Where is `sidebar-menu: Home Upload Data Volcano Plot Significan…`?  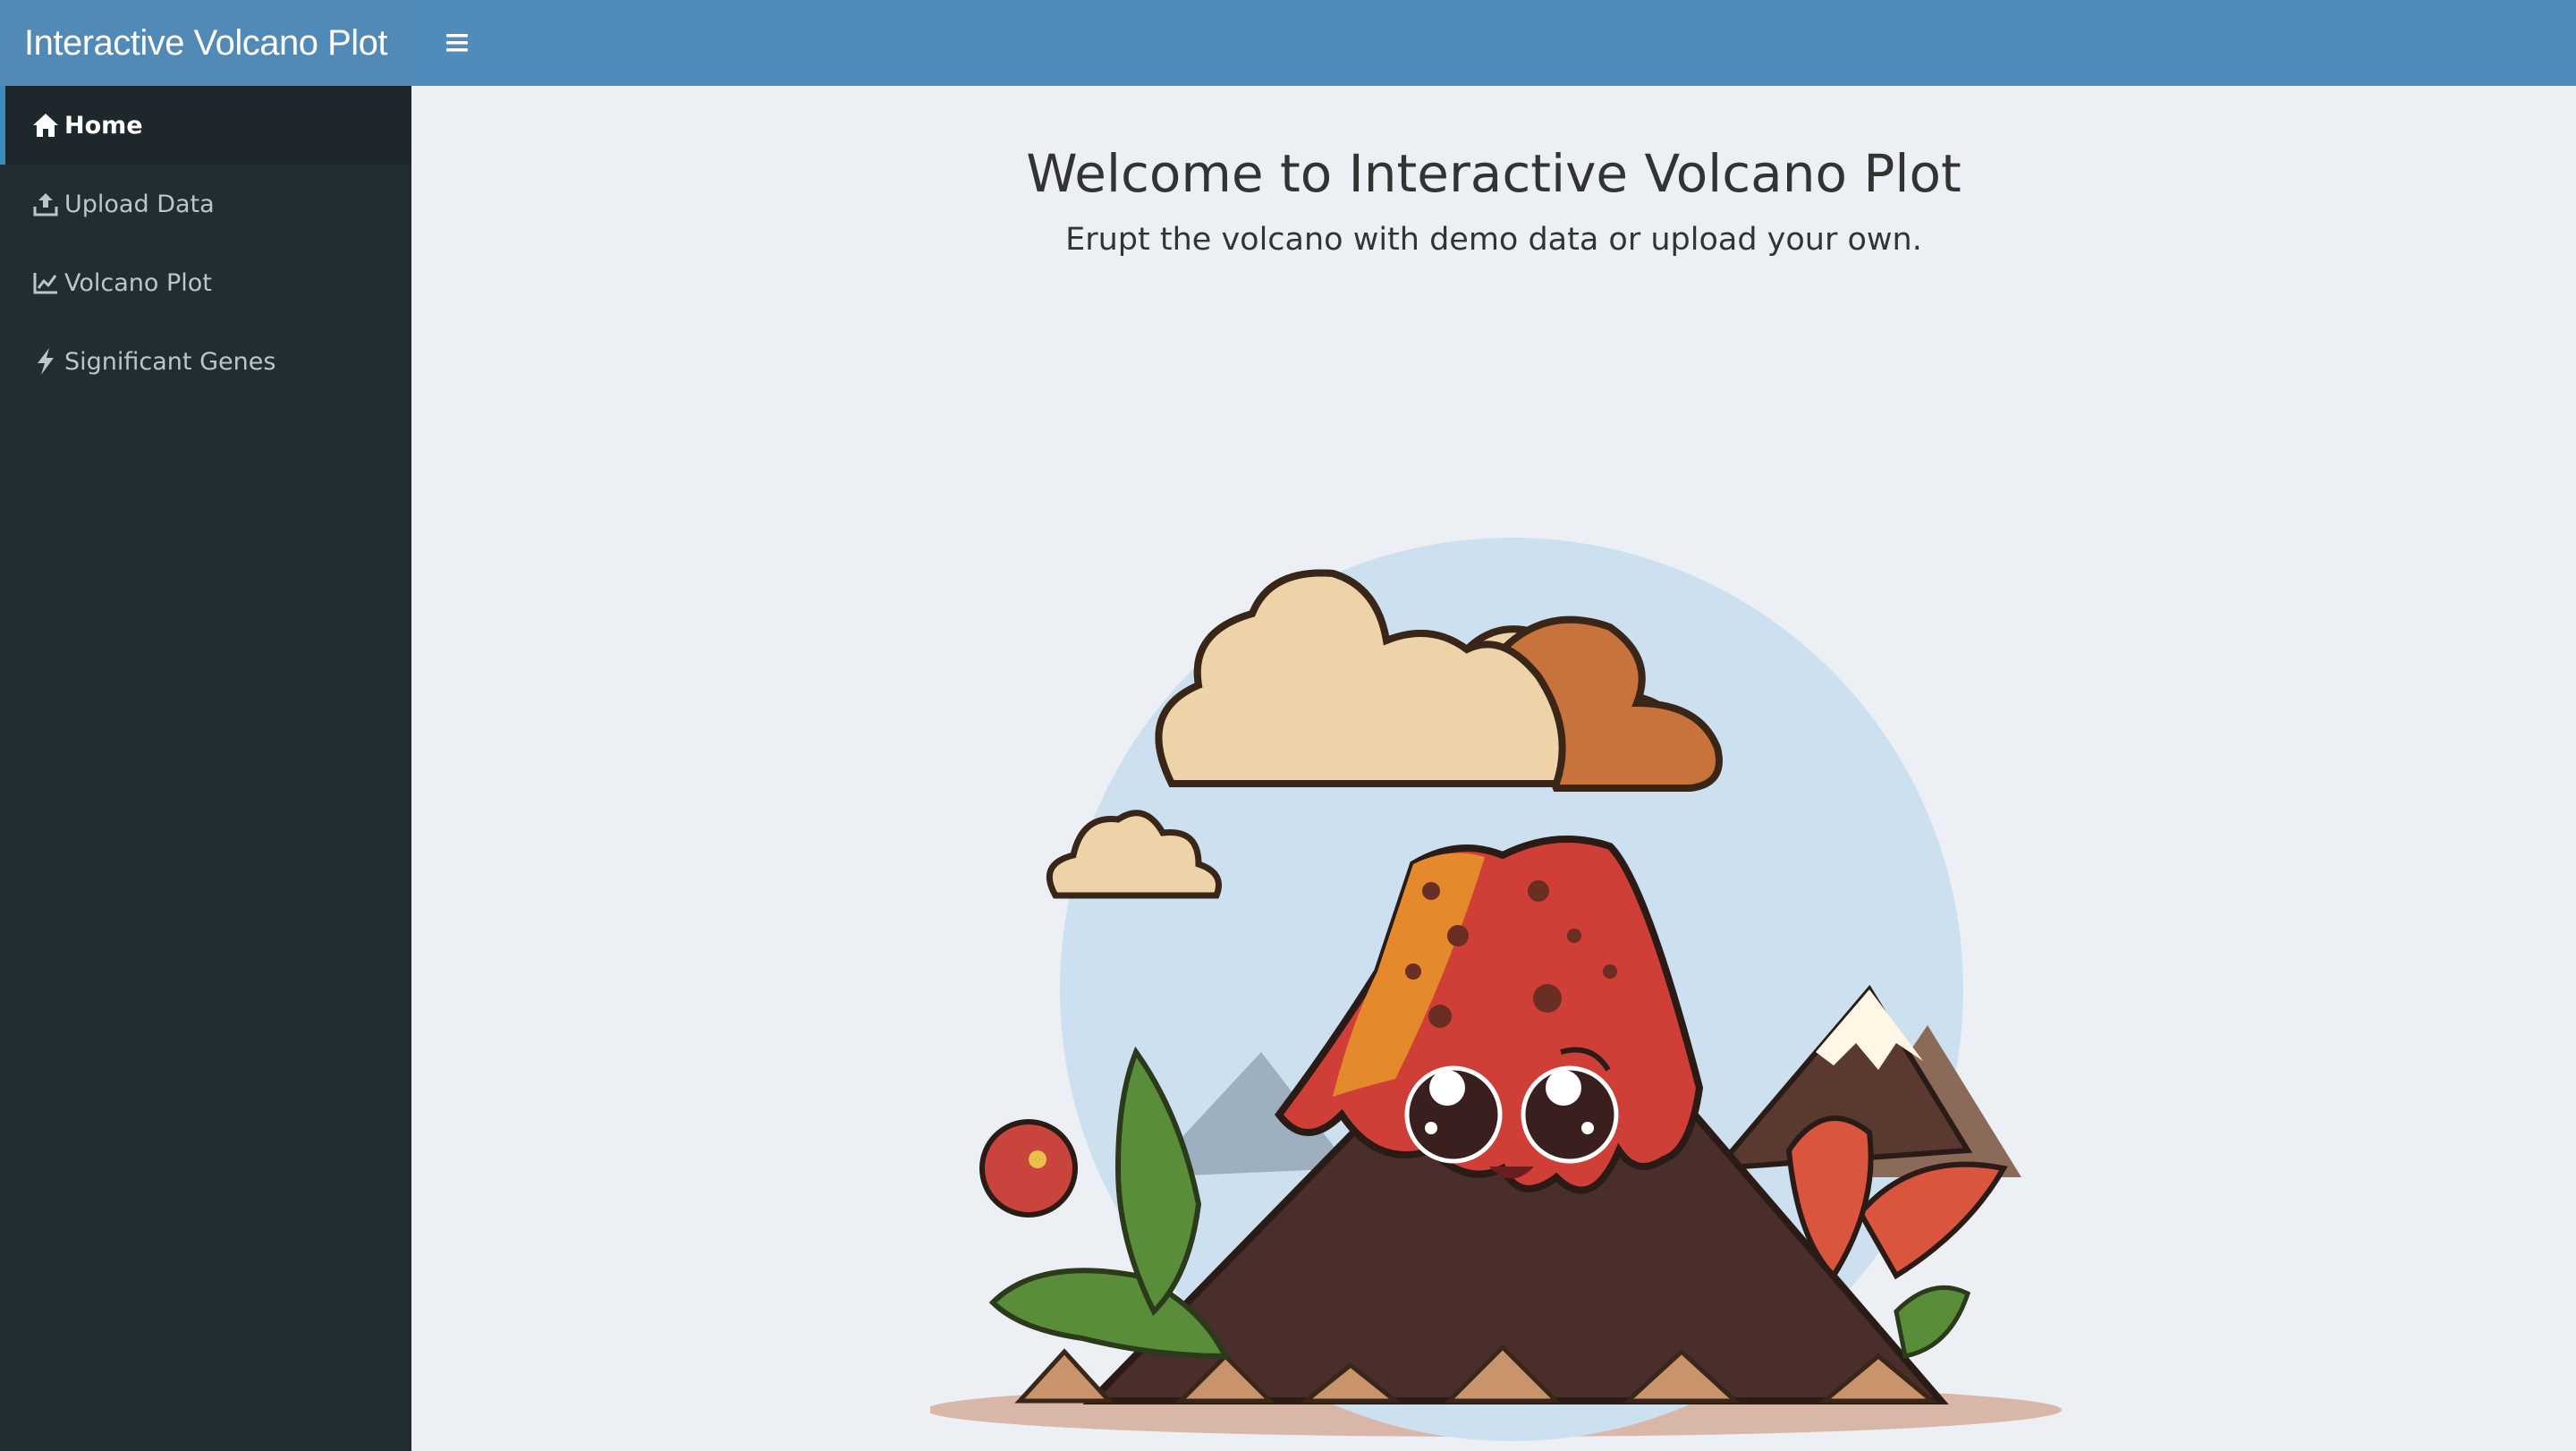
sidebar-menu: Home Upload Data Volcano Plot Significan… is located at coordinates (205, 244).